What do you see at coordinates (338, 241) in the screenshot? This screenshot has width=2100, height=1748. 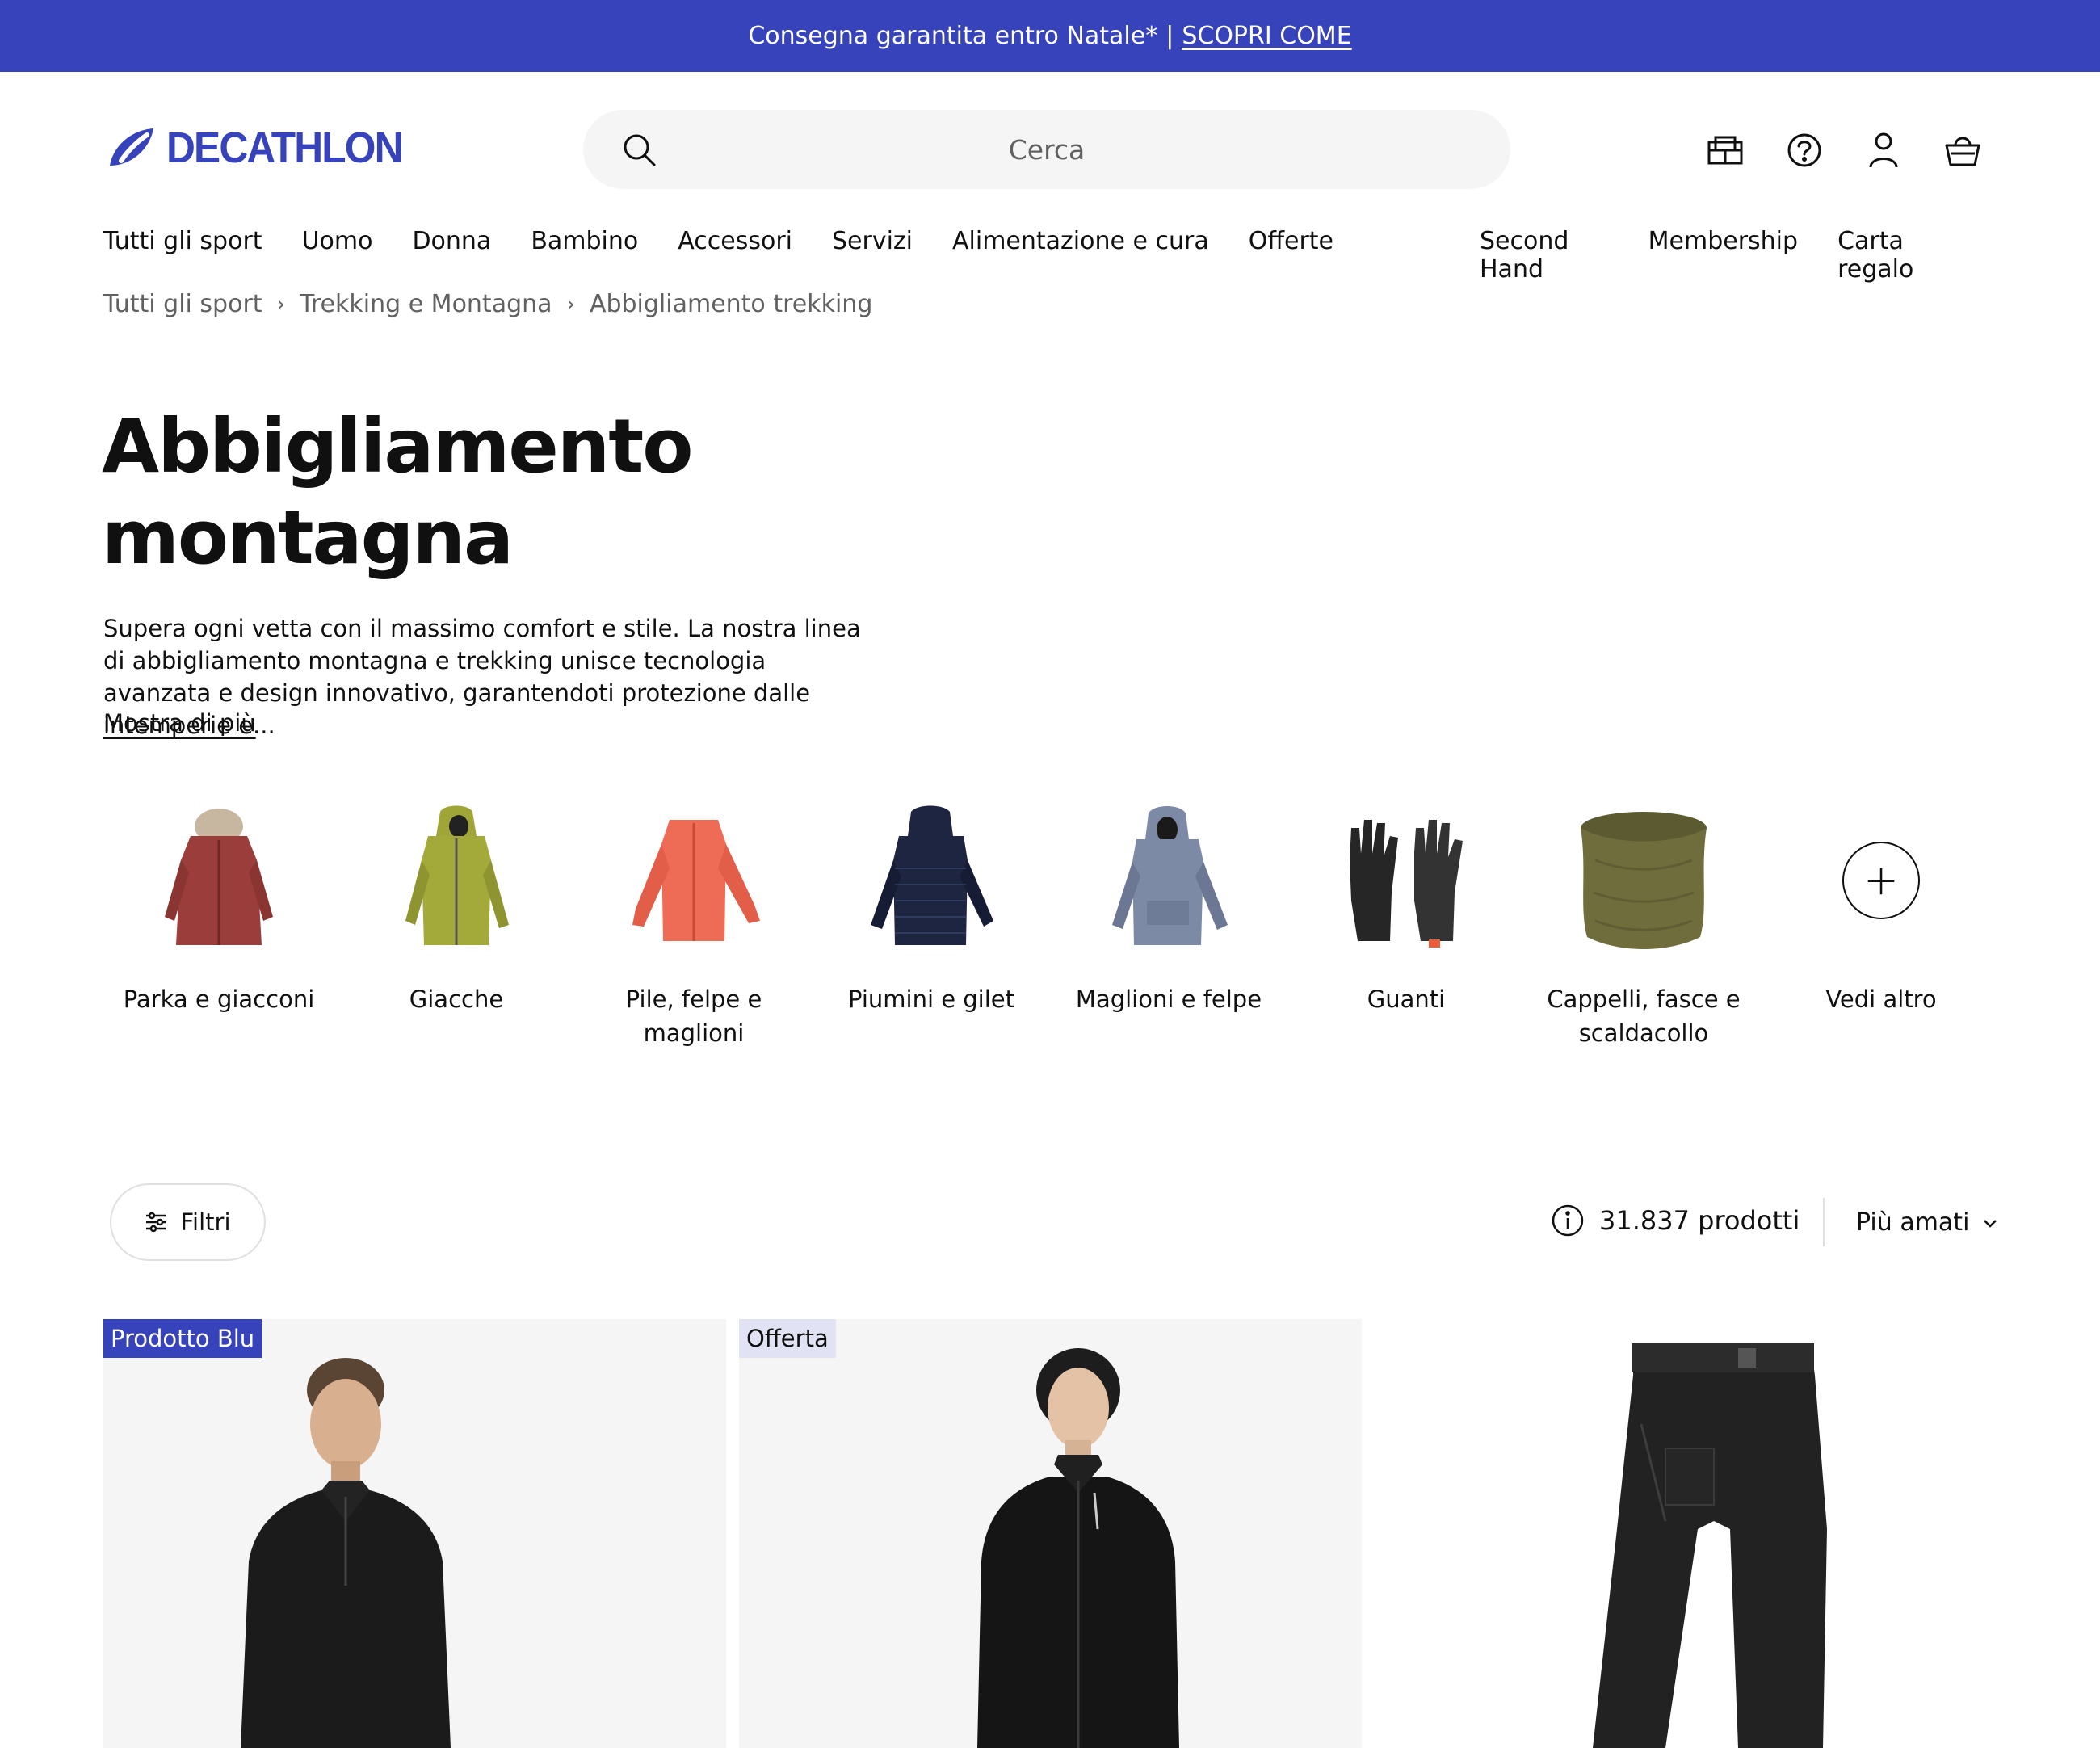 I see `nav-item-uomo: Uomo` at bounding box center [338, 241].